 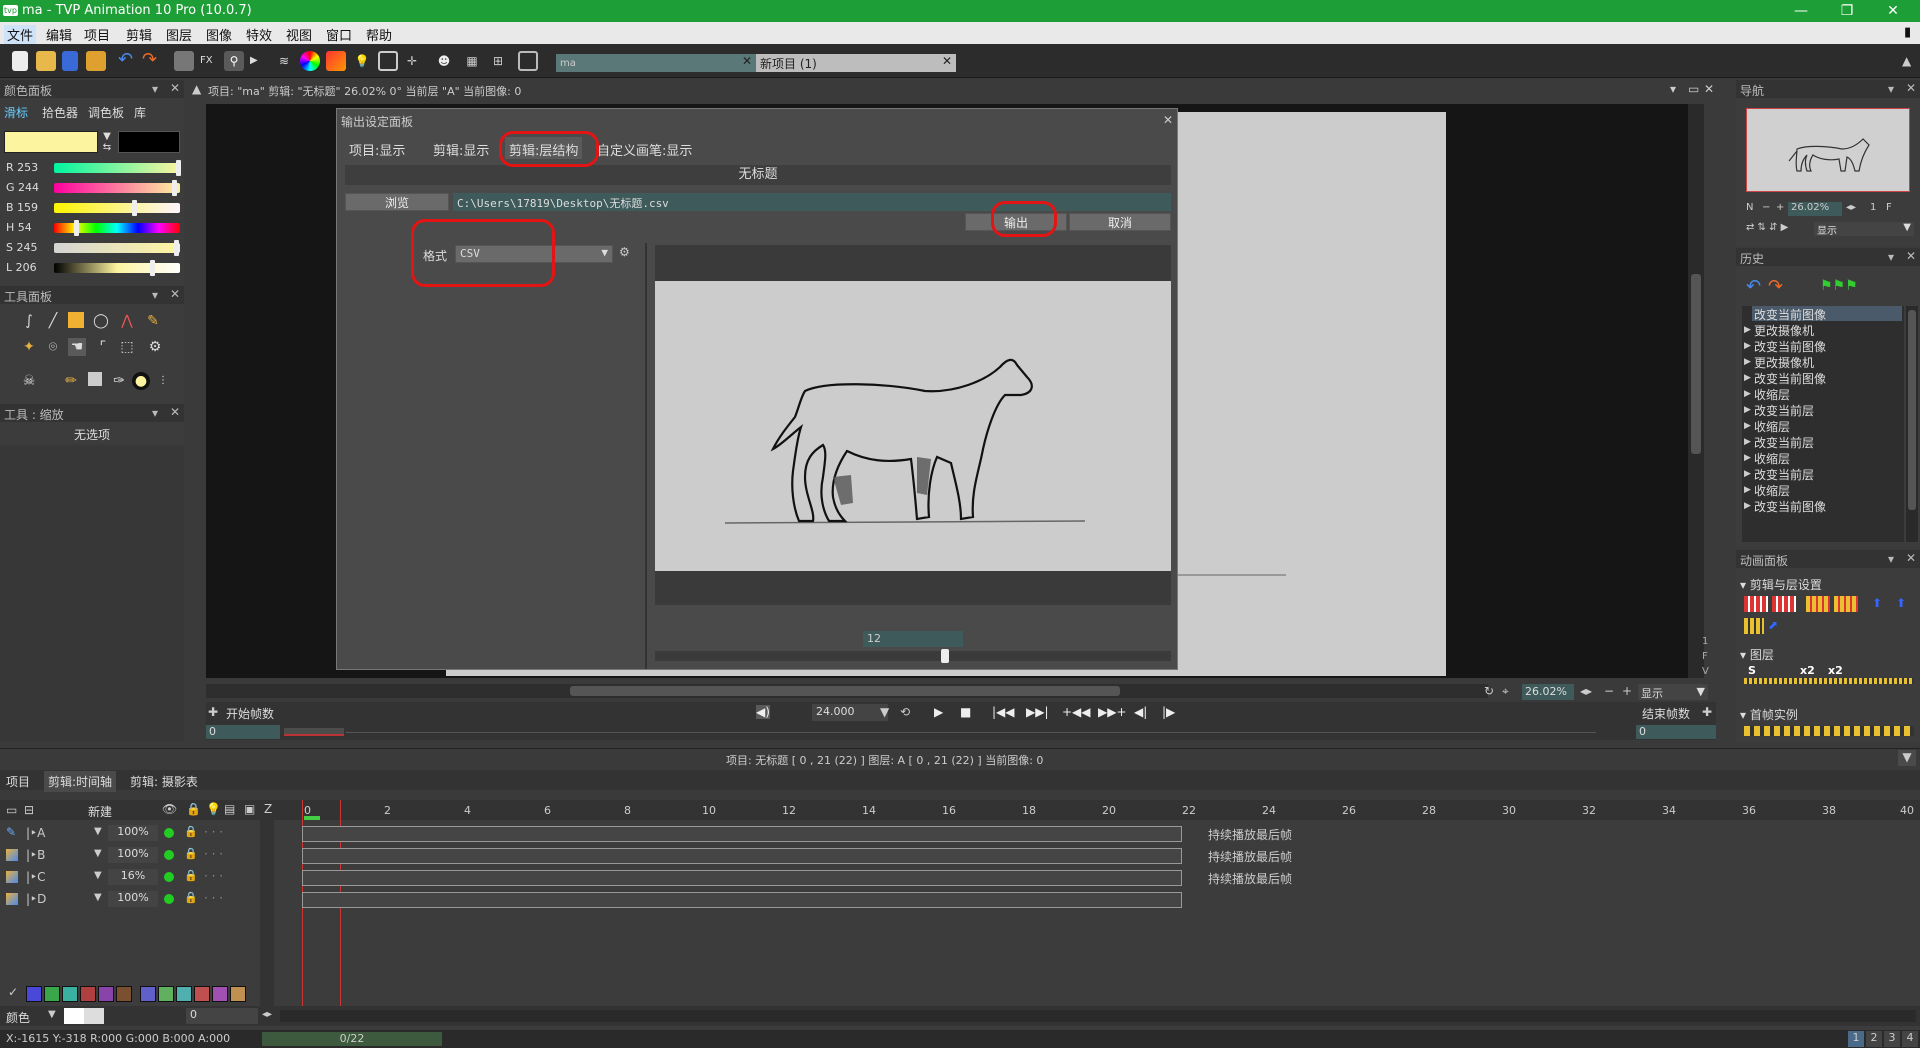 I want to click on slider-r-knob, so click(x=178, y=168).